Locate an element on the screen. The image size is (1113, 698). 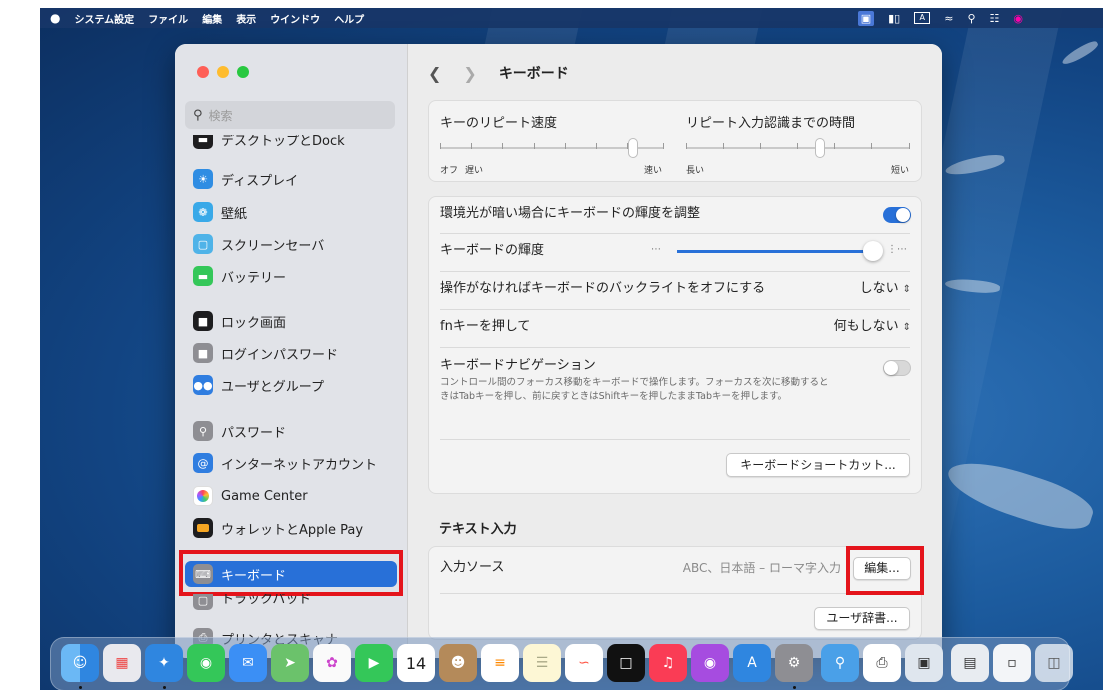
delay-short-label: 短い is located at coordinates (900, 171).